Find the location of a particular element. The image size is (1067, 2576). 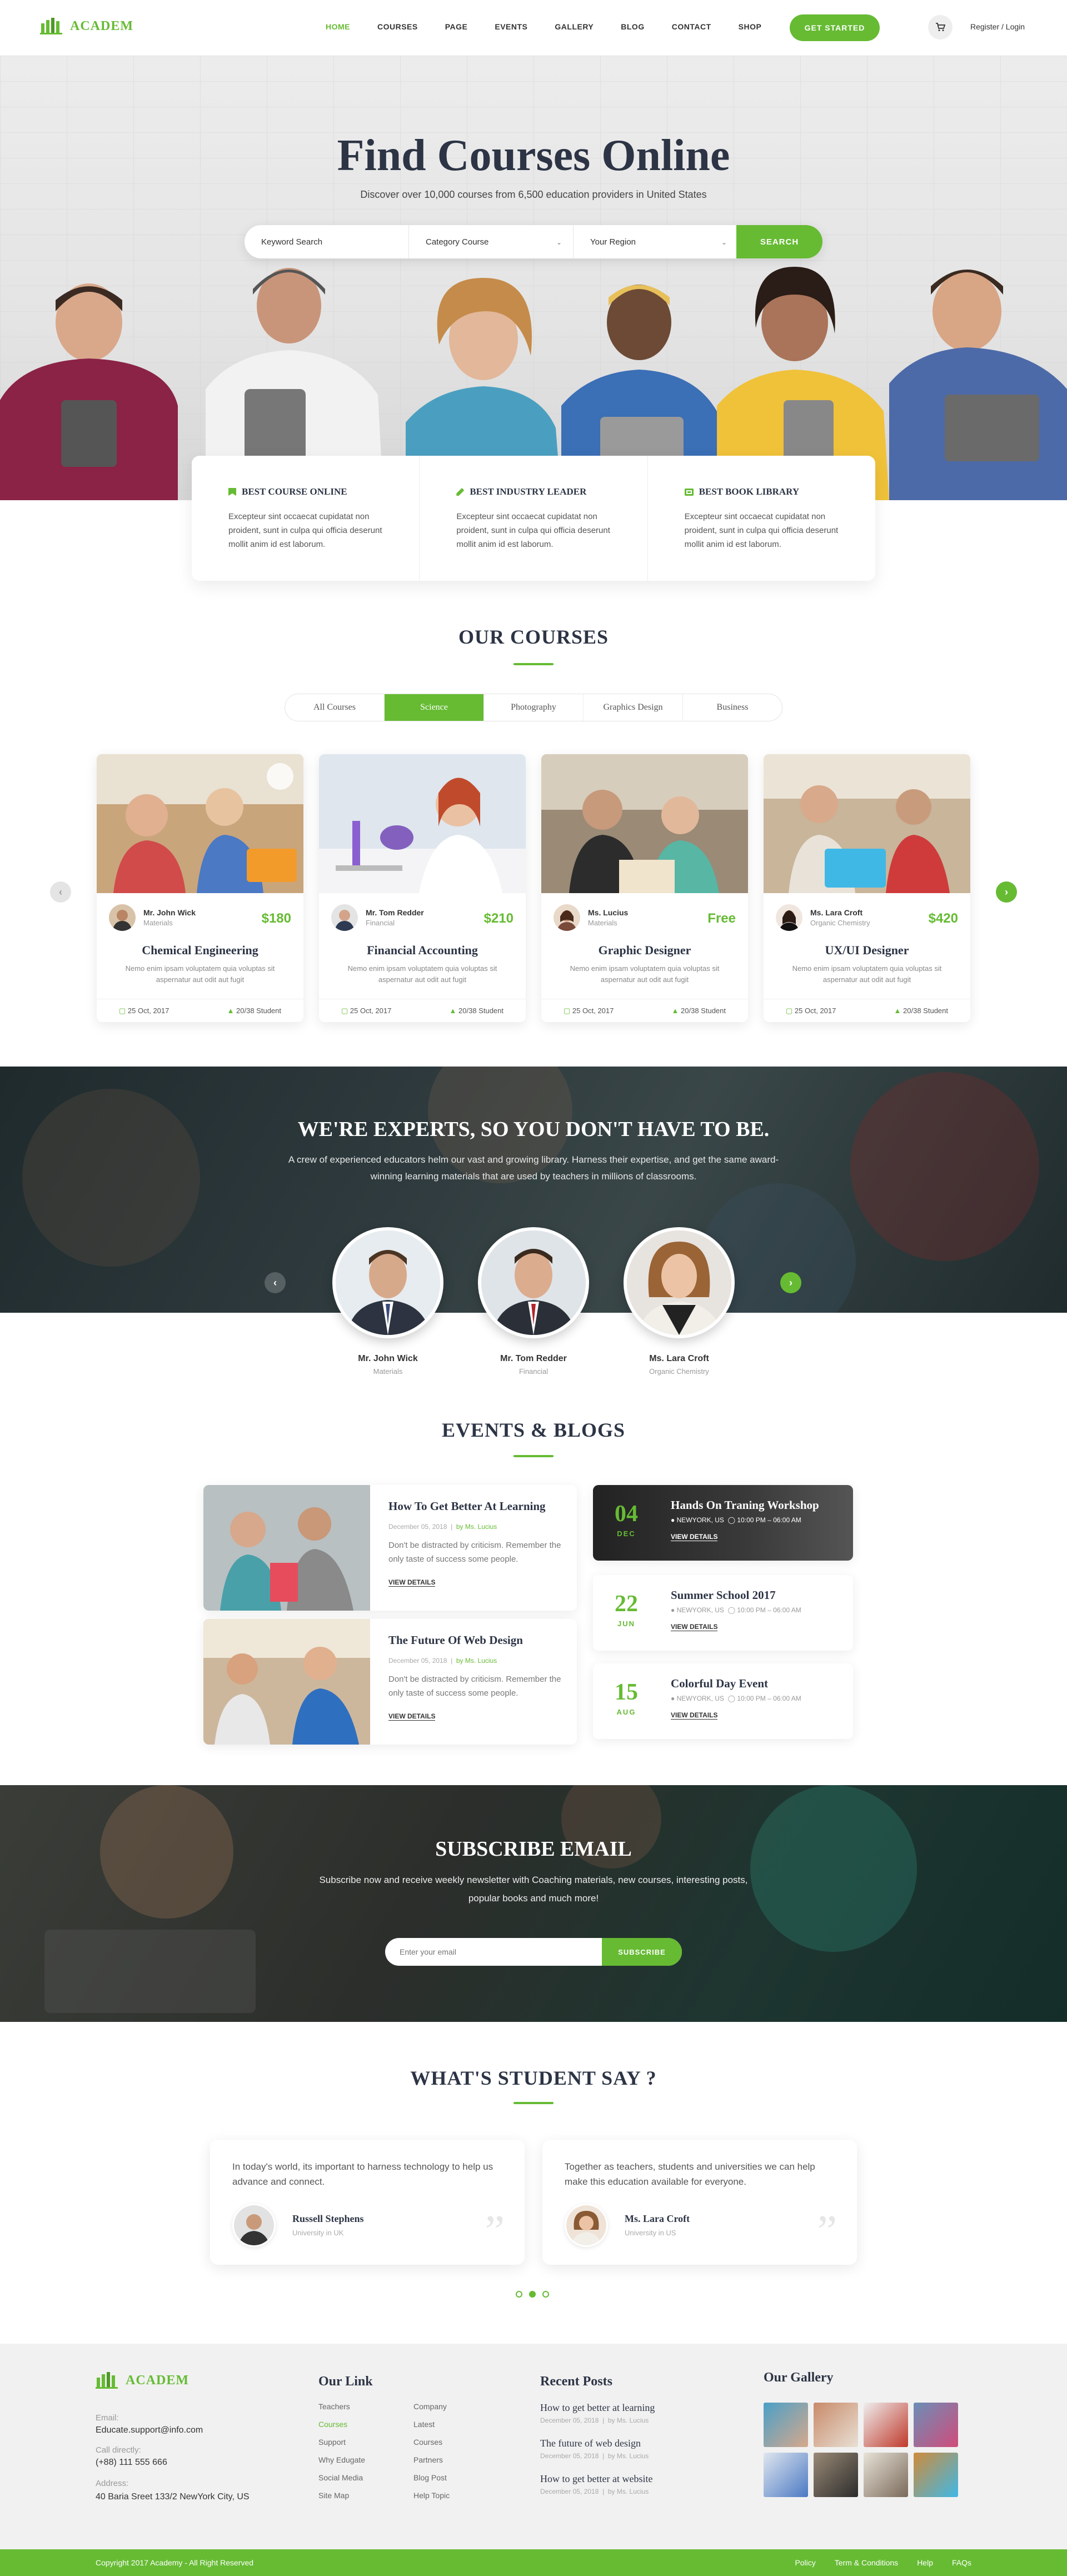

footer-link: Blog Post is located at coordinates (430, 2477).